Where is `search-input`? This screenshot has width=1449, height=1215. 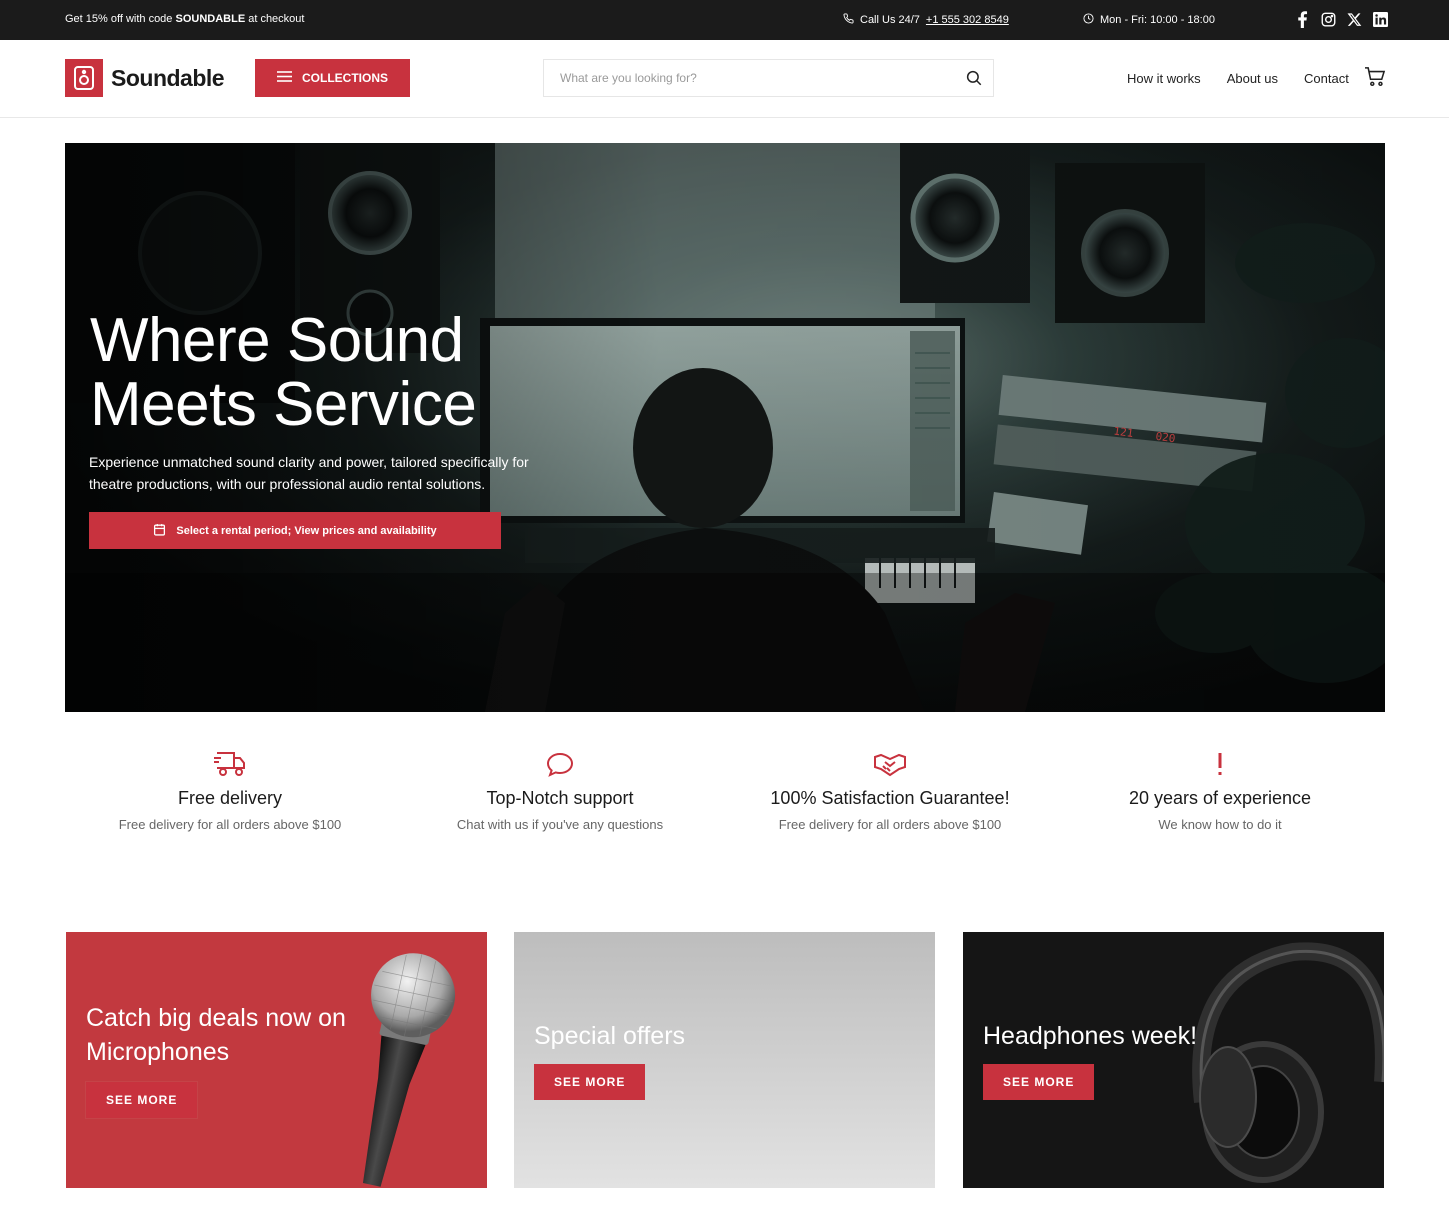
search-input is located at coordinates (749, 78).